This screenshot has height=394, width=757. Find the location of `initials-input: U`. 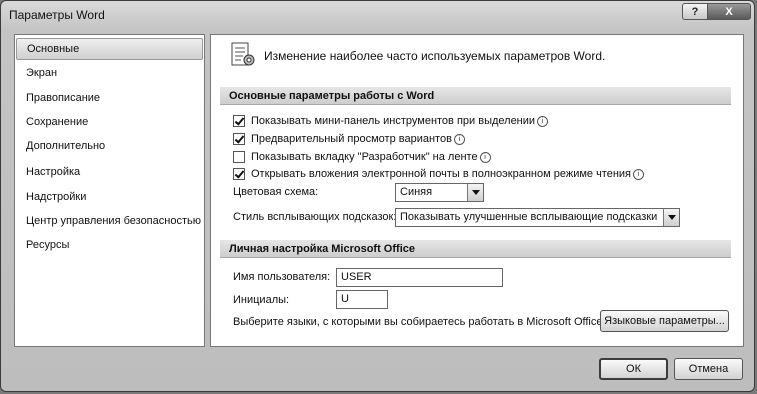

initials-input: U is located at coordinates (362, 299).